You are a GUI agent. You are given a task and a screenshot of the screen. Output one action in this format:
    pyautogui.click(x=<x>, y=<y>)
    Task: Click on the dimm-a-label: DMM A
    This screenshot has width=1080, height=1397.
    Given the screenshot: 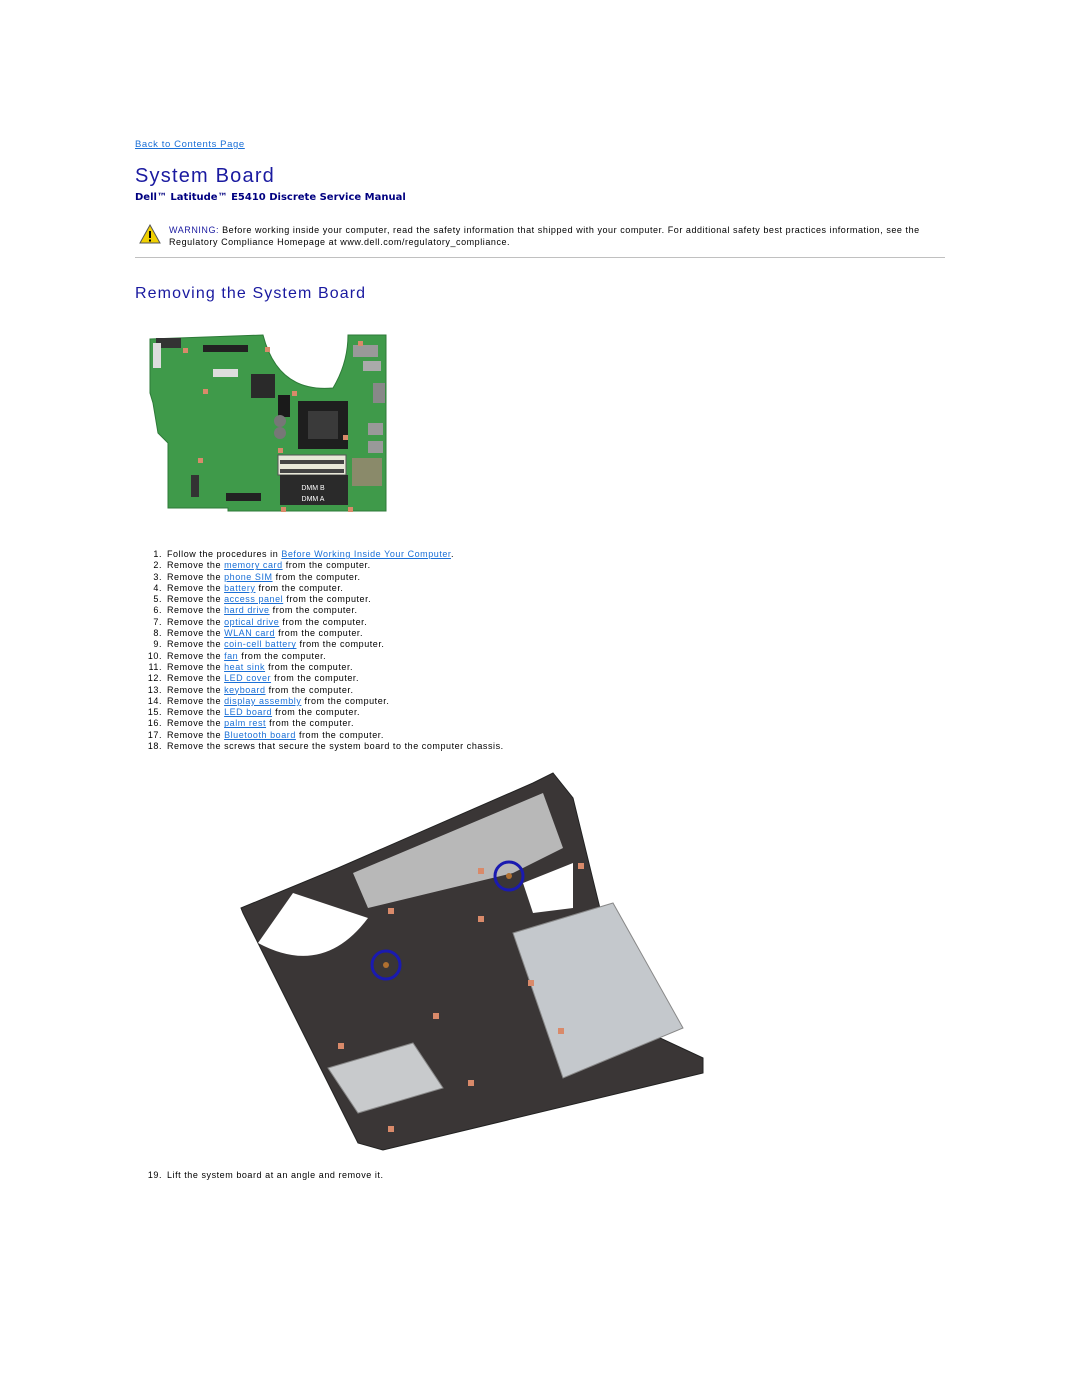 What is the action you would take?
    pyautogui.click(x=313, y=499)
    